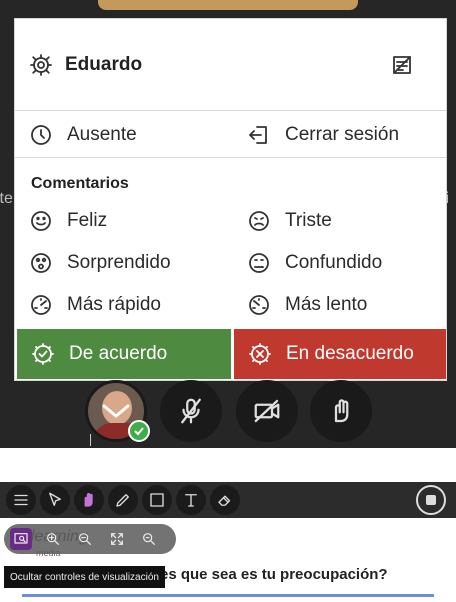 The image size is (456, 602). I want to click on stop-icon, so click(431, 500).